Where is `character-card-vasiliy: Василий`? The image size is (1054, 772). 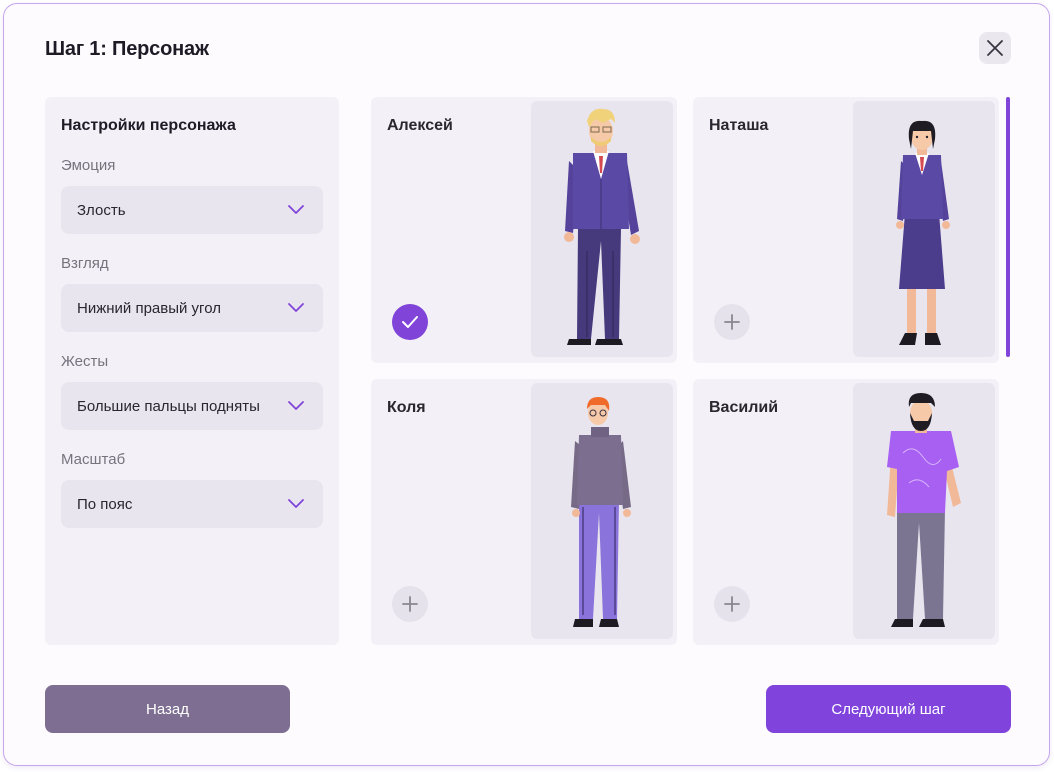 character-card-vasiliy: Василий is located at coordinates (846, 512).